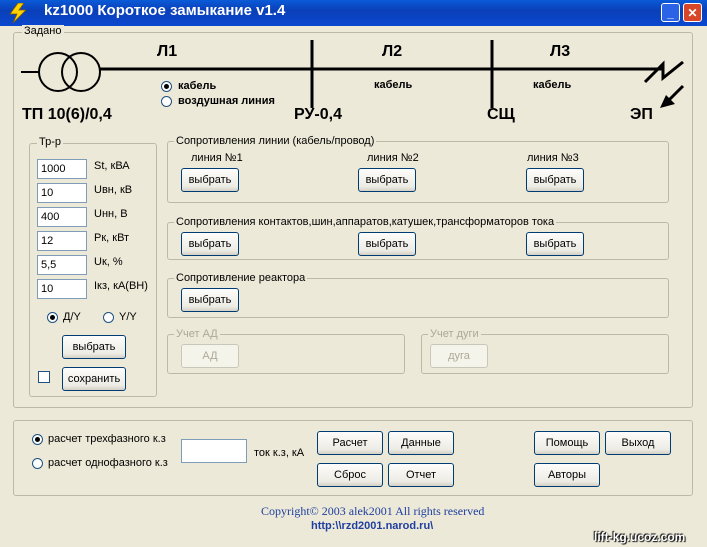  What do you see at coordinates (392, 51) in the screenshot?
I see `line-2-label: Л2` at bounding box center [392, 51].